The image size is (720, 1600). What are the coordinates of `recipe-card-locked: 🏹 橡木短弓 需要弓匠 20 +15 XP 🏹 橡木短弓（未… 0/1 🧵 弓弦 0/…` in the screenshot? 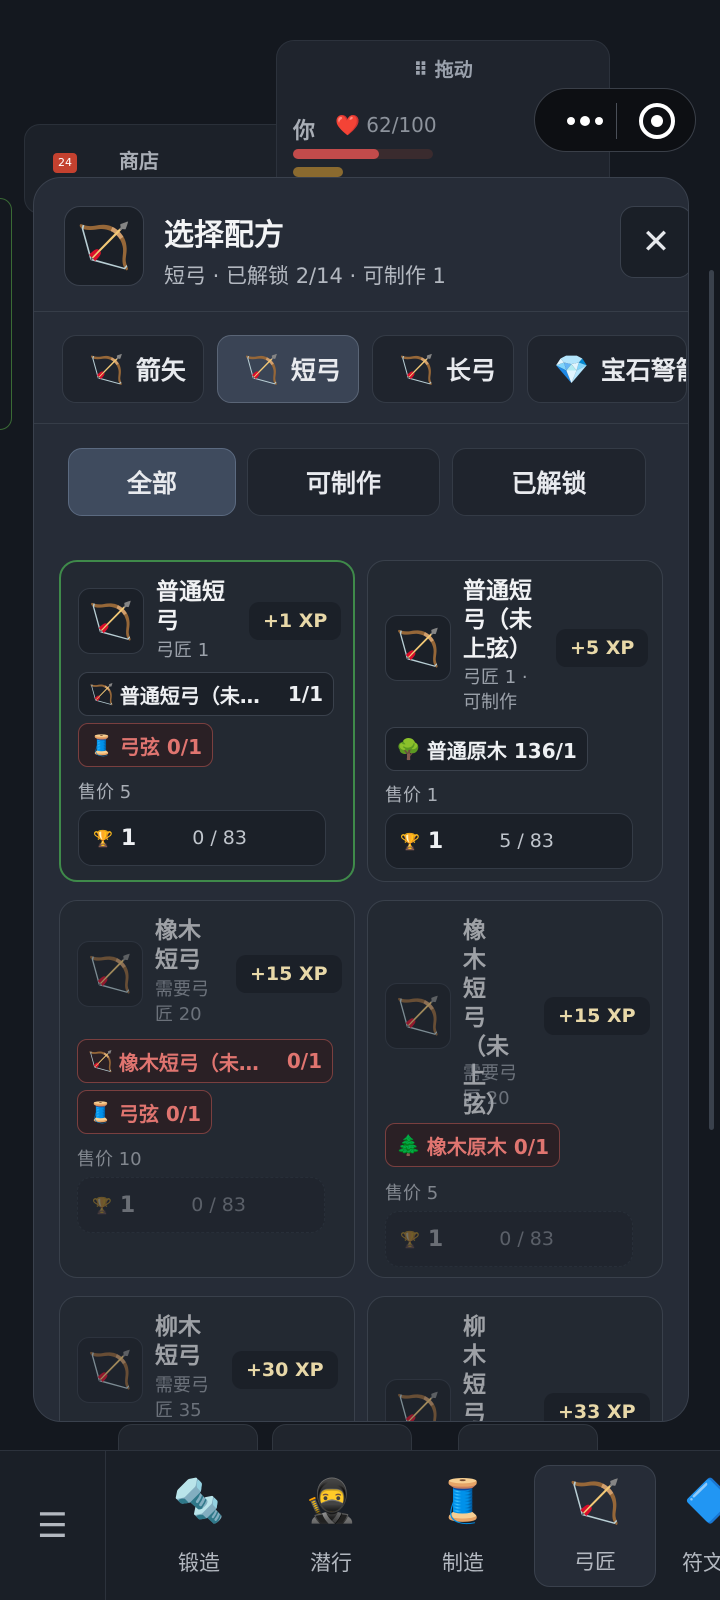 It's located at (207, 1089).